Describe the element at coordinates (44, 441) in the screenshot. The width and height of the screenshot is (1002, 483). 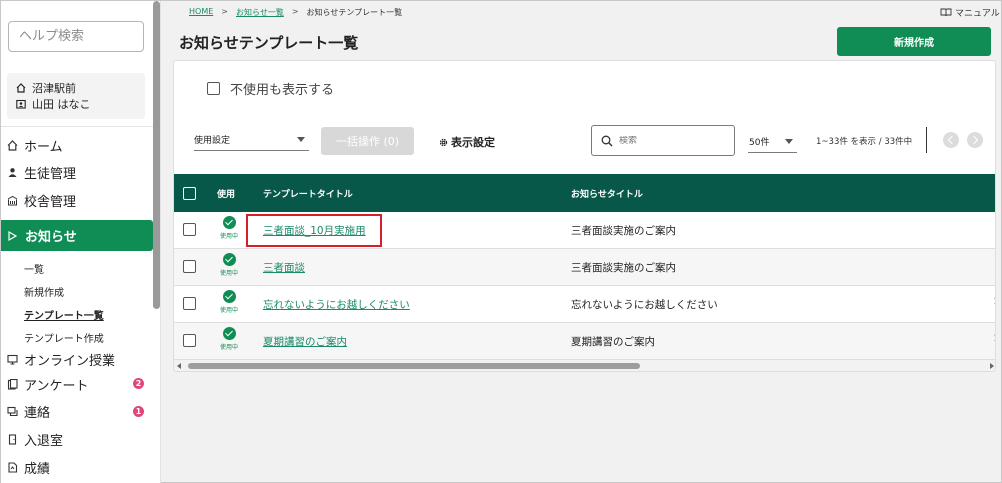
I see `nav-label: 入退室` at that location.